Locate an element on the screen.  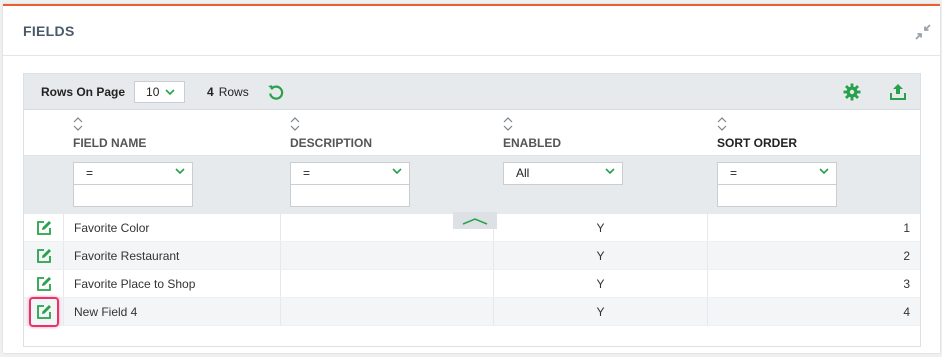
filter-spacer is located at coordinates (44, 185).